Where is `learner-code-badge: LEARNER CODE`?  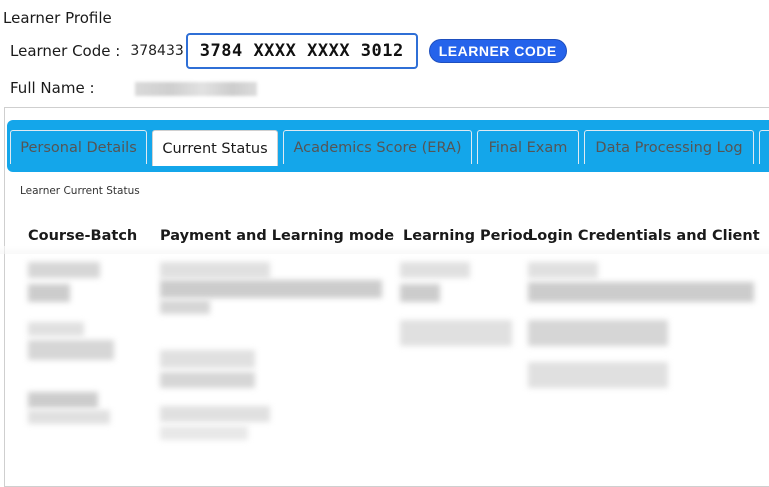
learner-code-badge: LEARNER CODE is located at coordinates (497, 51).